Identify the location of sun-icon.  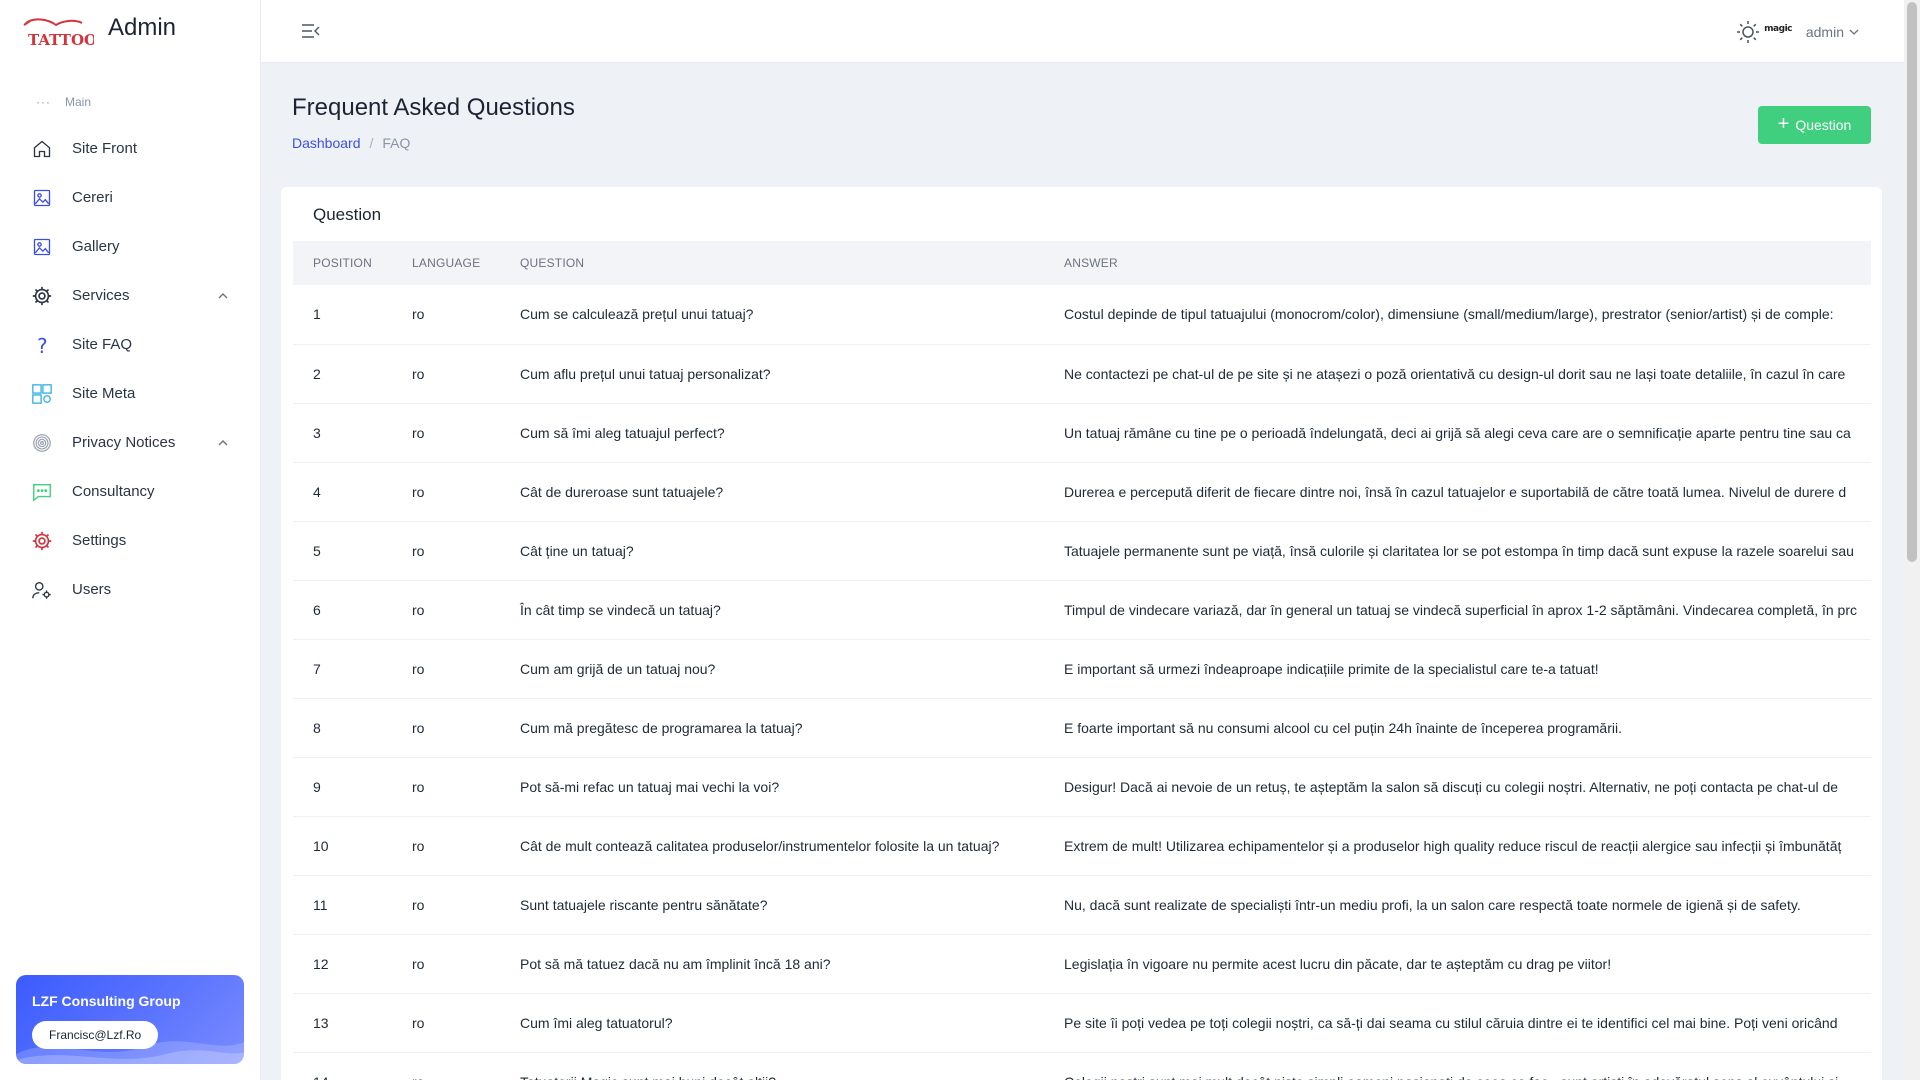
(1748, 32).